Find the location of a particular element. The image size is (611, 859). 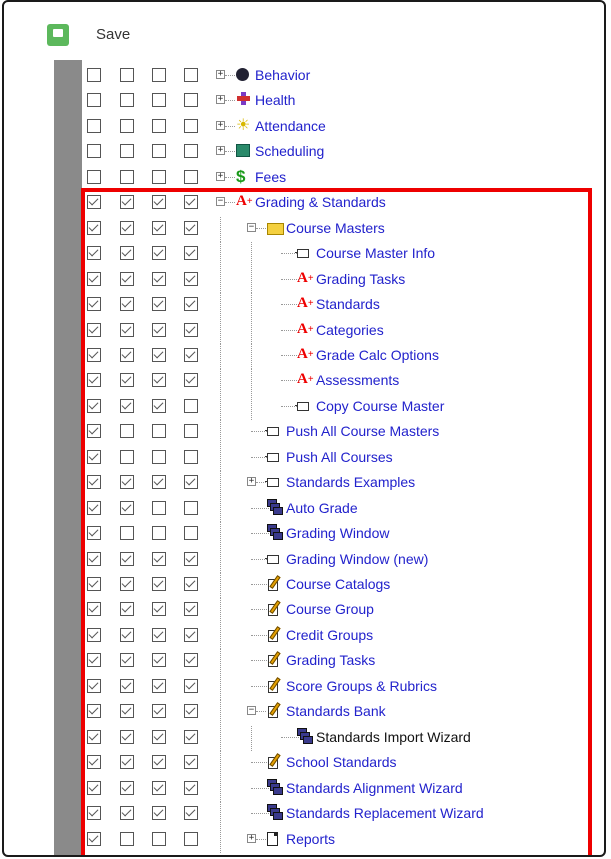

tree-item-link: Course Master Info is located at coordinates (375, 253).